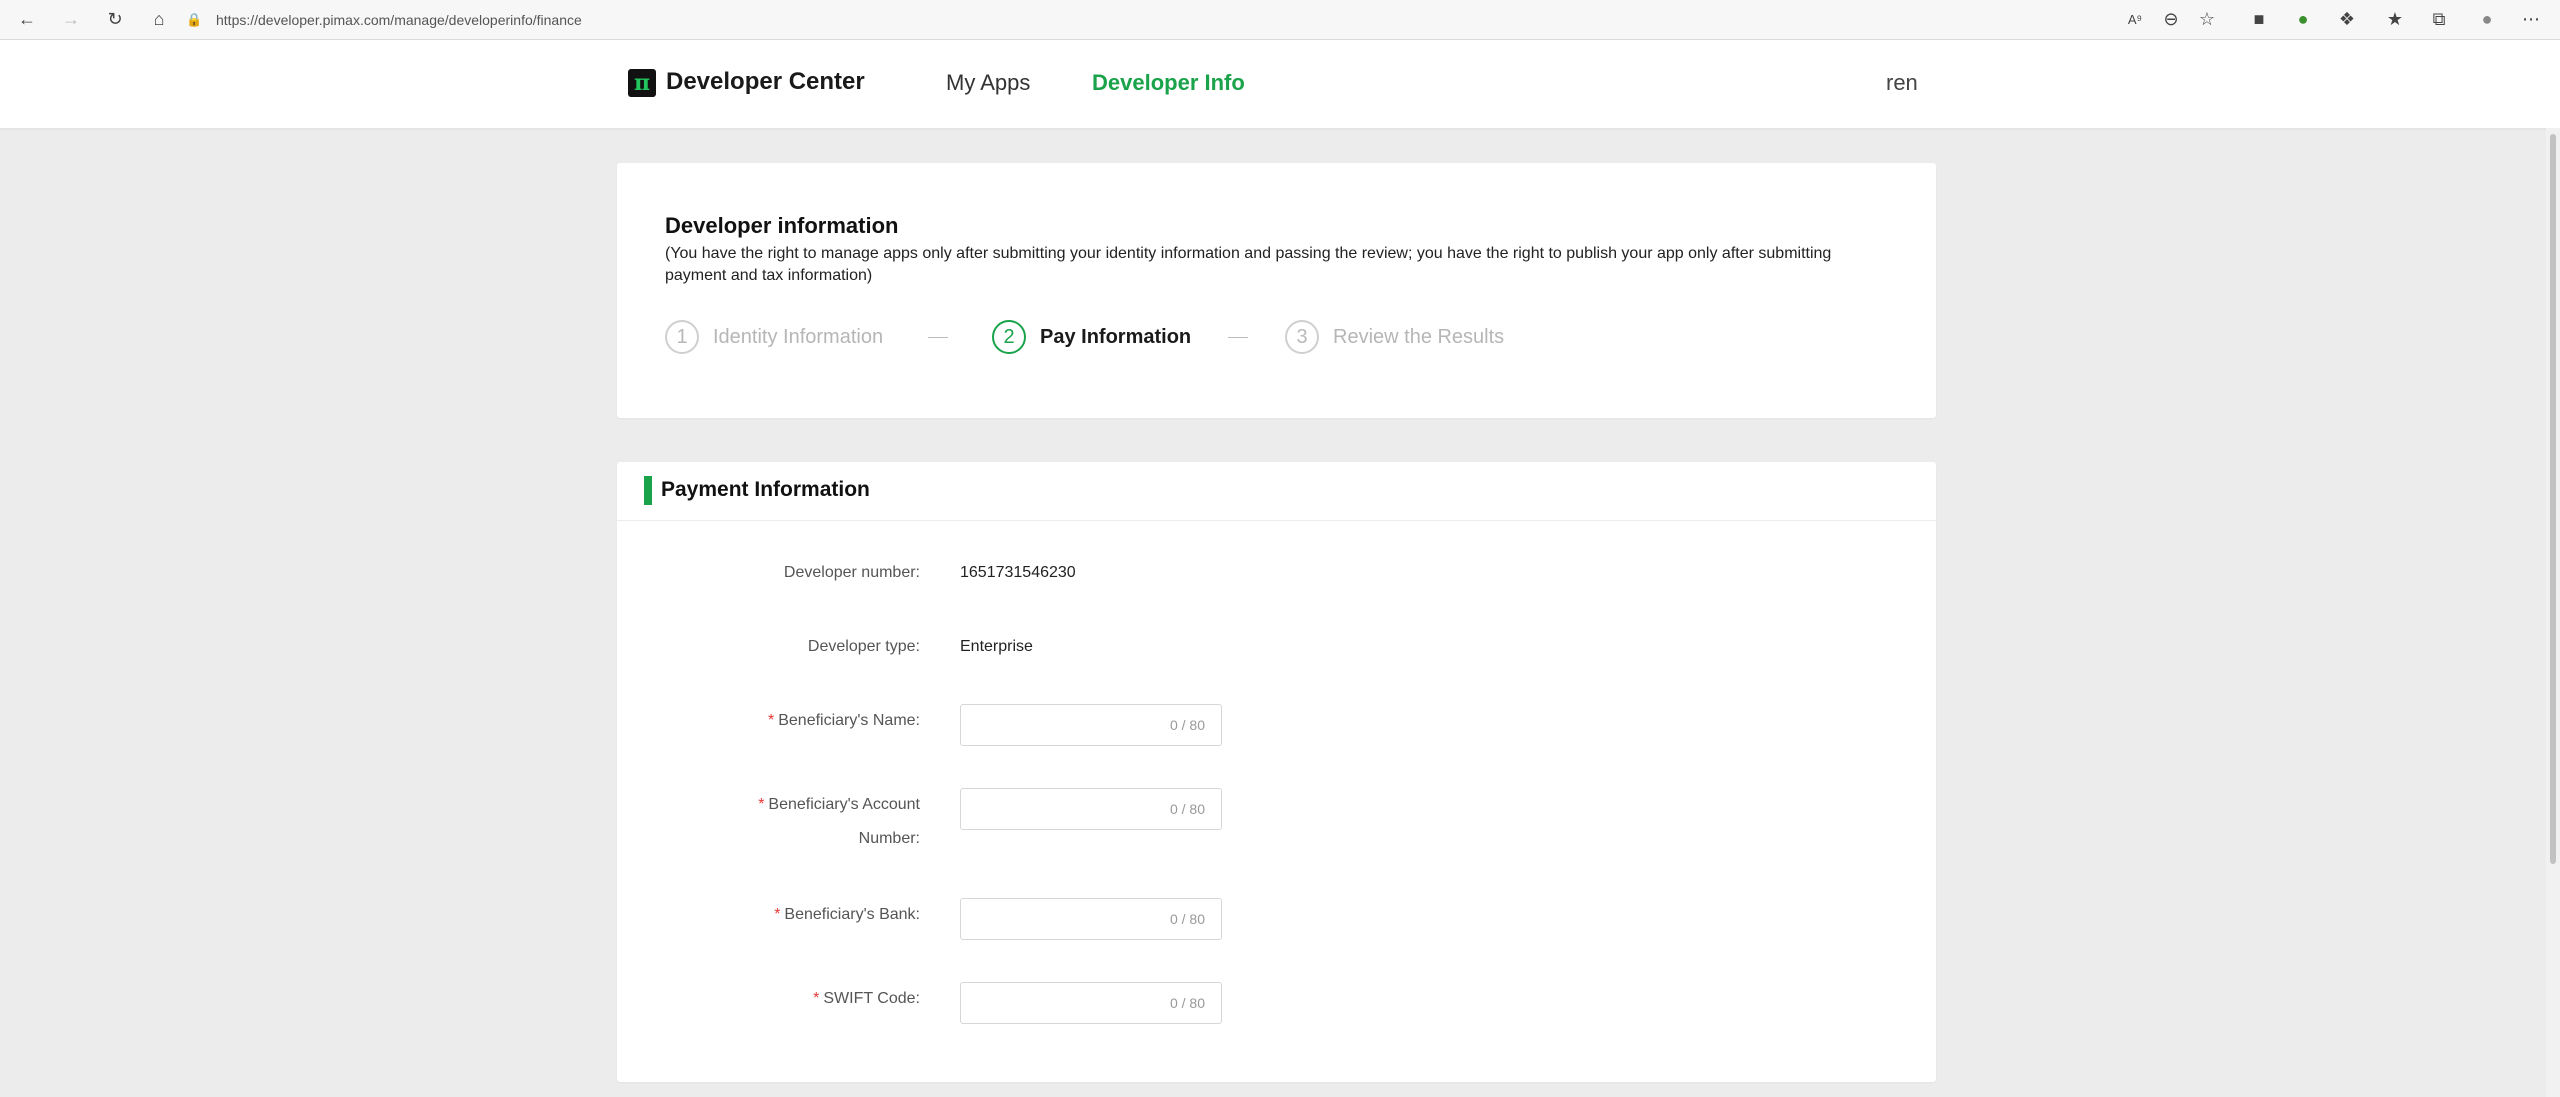 The height and width of the screenshot is (1097, 2560). What do you see at coordinates (1063, 1004) in the screenshot?
I see `swift-code-field` at bounding box center [1063, 1004].